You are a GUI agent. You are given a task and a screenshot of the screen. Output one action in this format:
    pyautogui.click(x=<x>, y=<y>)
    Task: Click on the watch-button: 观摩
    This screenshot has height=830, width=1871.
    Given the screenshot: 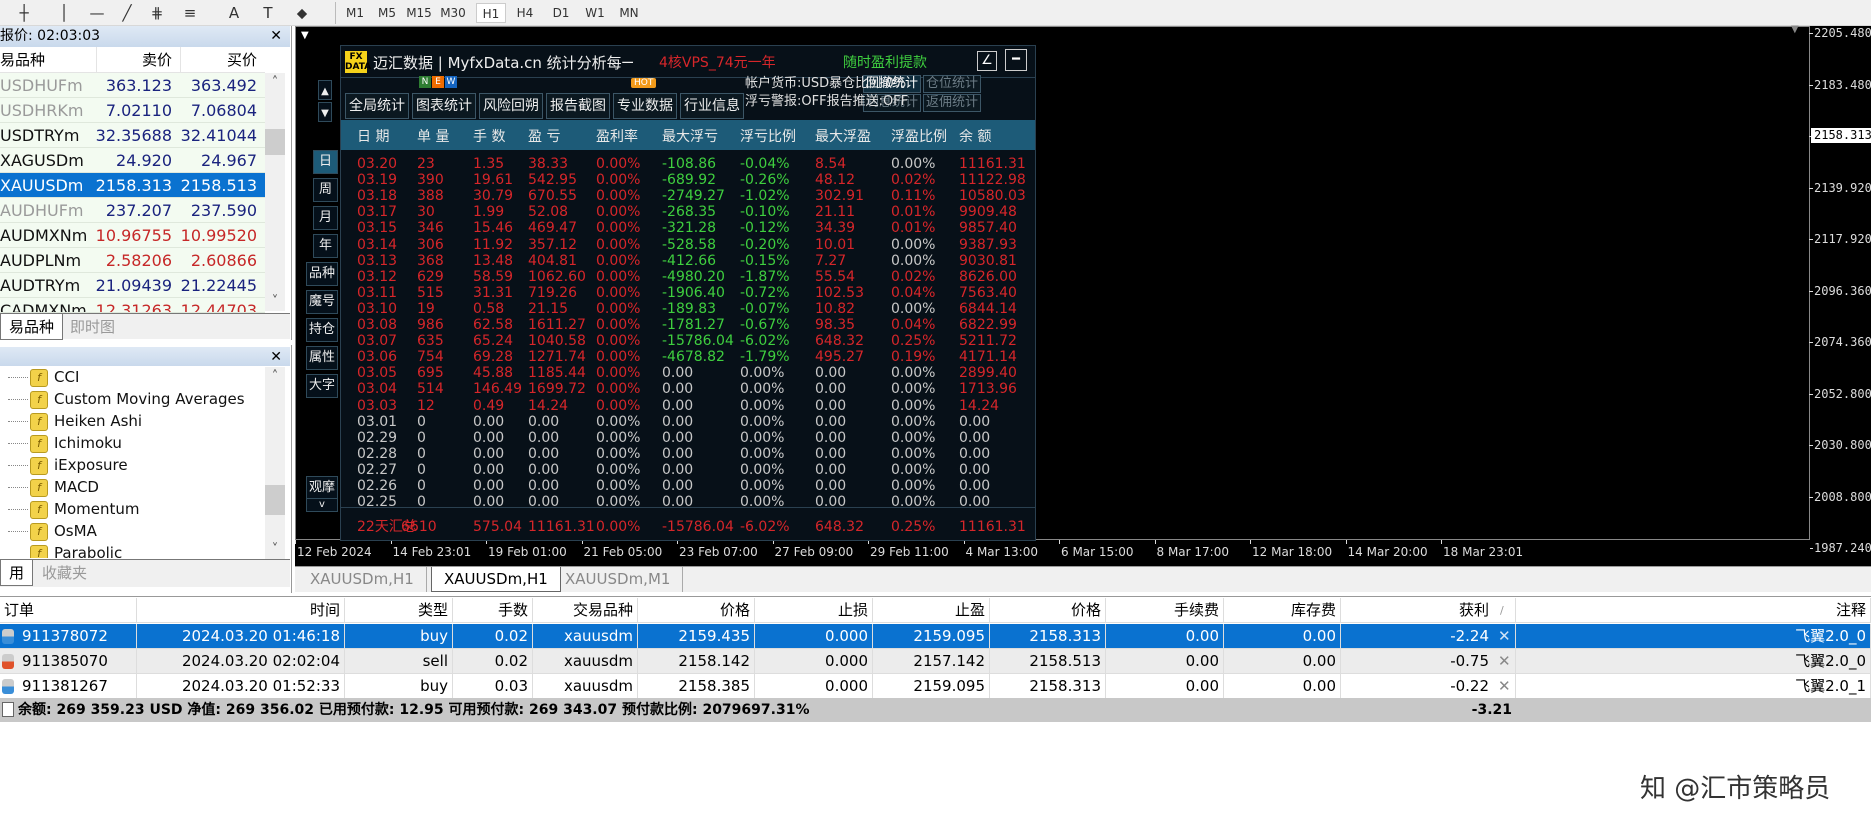 What is the action you would take?
    pyautogui.click(x=322, y=488)
    